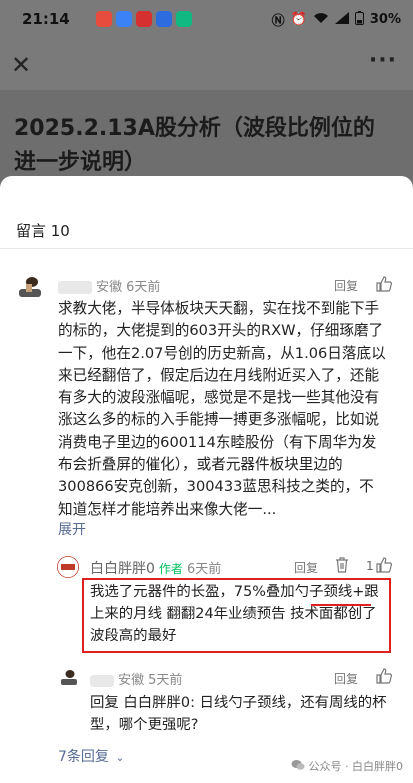  Describe the element at coordinates (72, 529) in the screenshot. I see `expand-link: 展开` at that location.